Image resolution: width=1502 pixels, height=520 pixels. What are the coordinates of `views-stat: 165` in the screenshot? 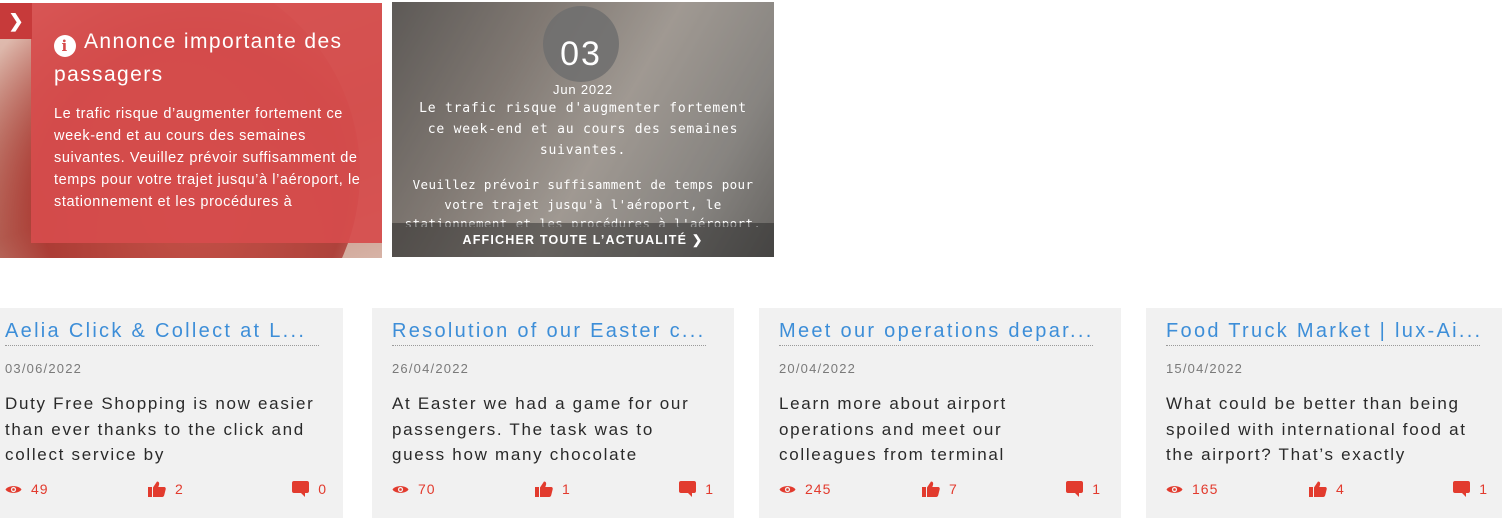 It's located at (1192, 489).